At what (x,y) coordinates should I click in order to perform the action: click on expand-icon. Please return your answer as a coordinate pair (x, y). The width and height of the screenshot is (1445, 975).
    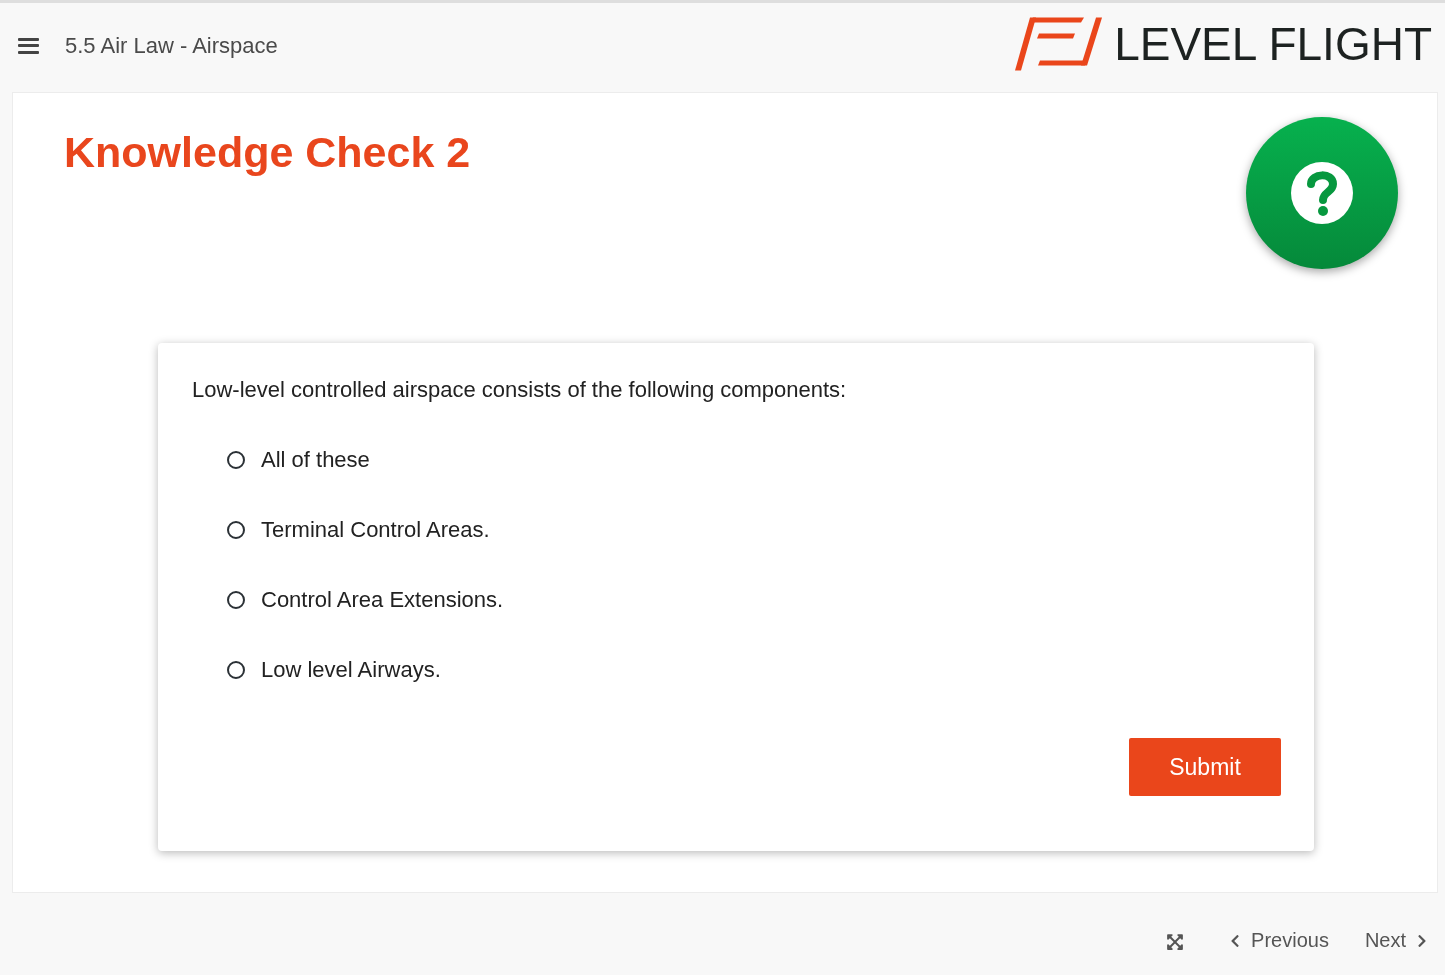
    Looking at the image, I should click on (1175, 942).